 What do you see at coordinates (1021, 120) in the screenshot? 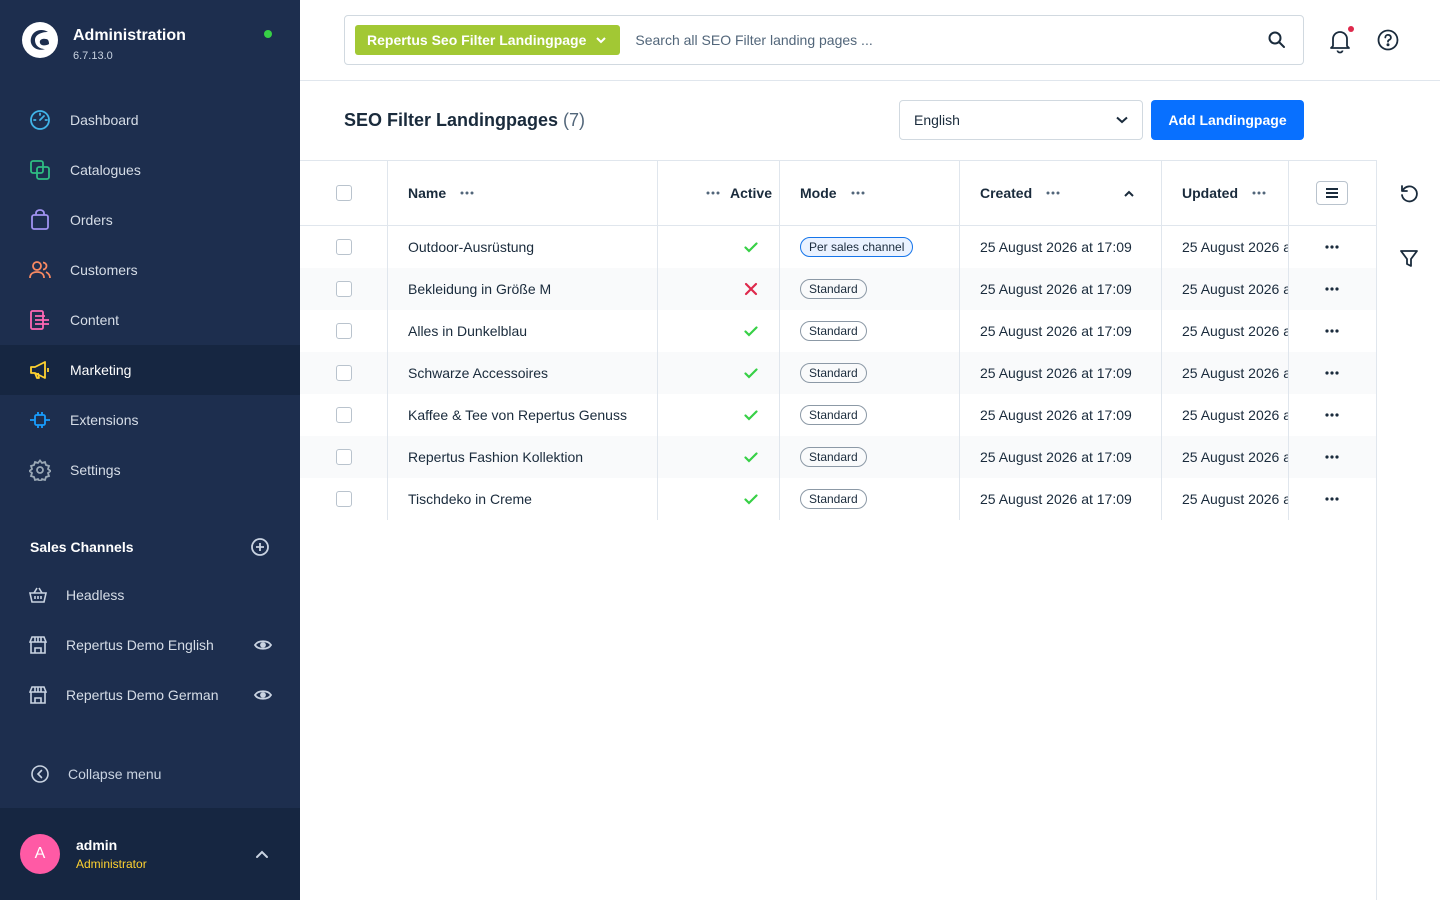
I see `language-select: English` at bounding box center [1021, 120].